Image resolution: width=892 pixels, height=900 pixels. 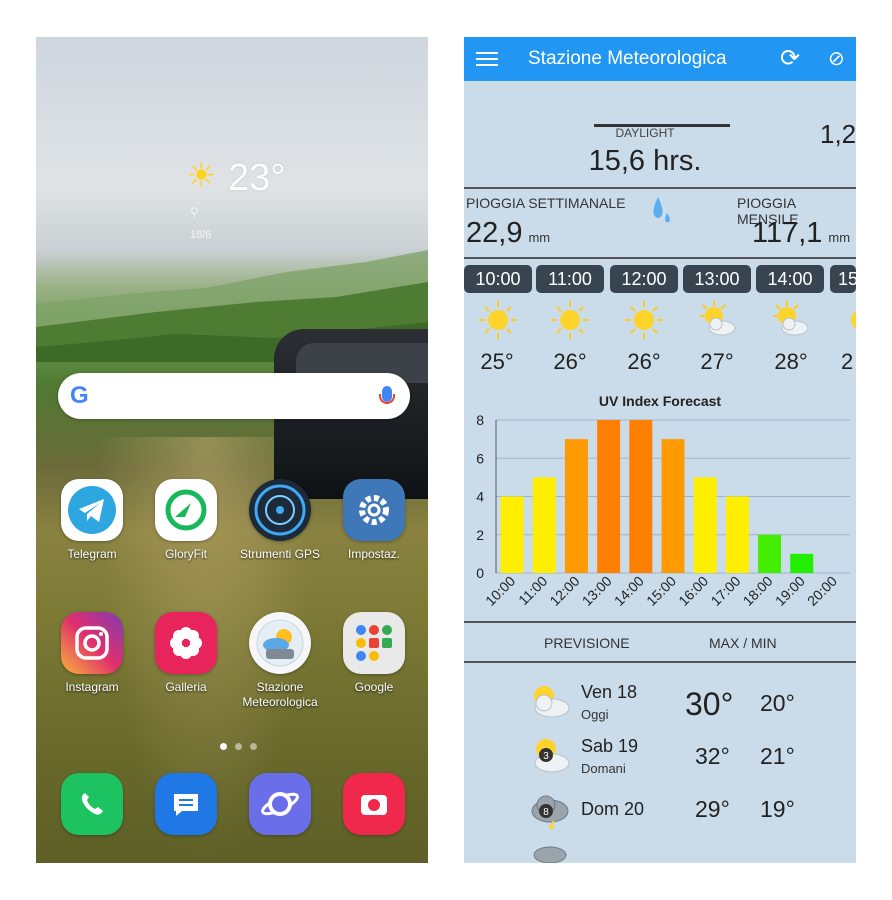 I want to click on weekly-rain-label: PIOGGIA SETTIMANALE, so click(x=546, y=203).